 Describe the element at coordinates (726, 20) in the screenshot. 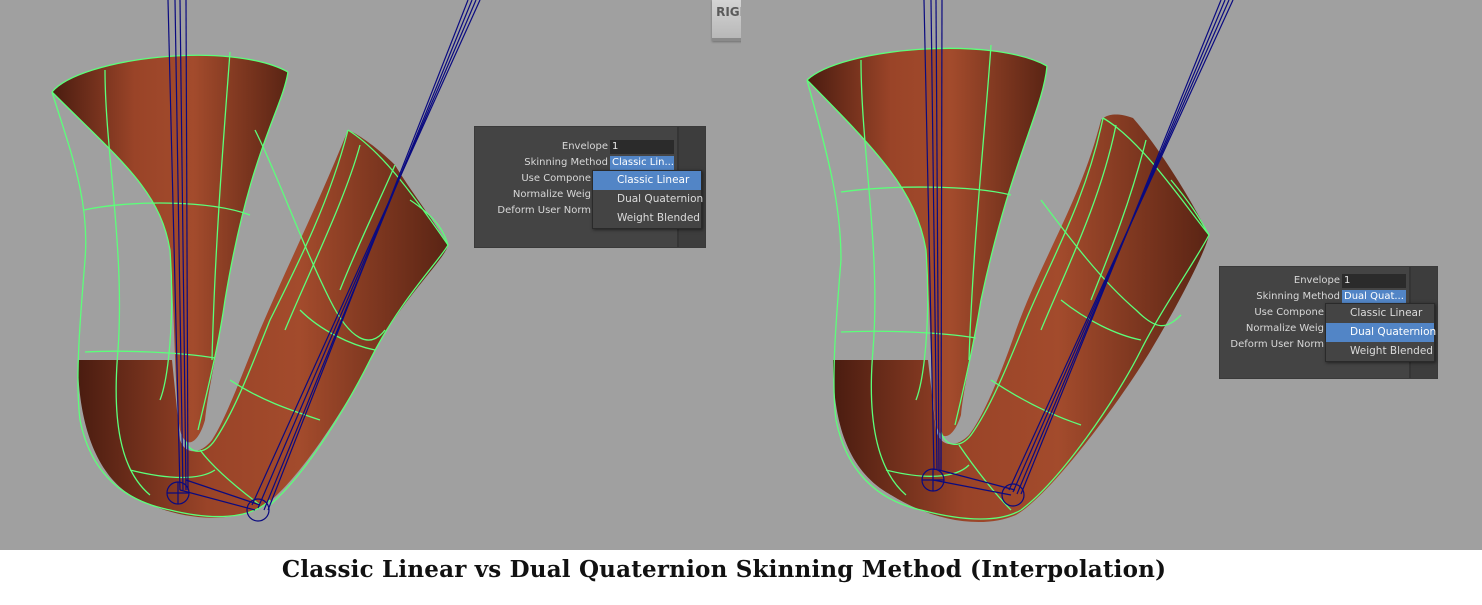

I see `viewport-camera-label: RIGHT` at that location.